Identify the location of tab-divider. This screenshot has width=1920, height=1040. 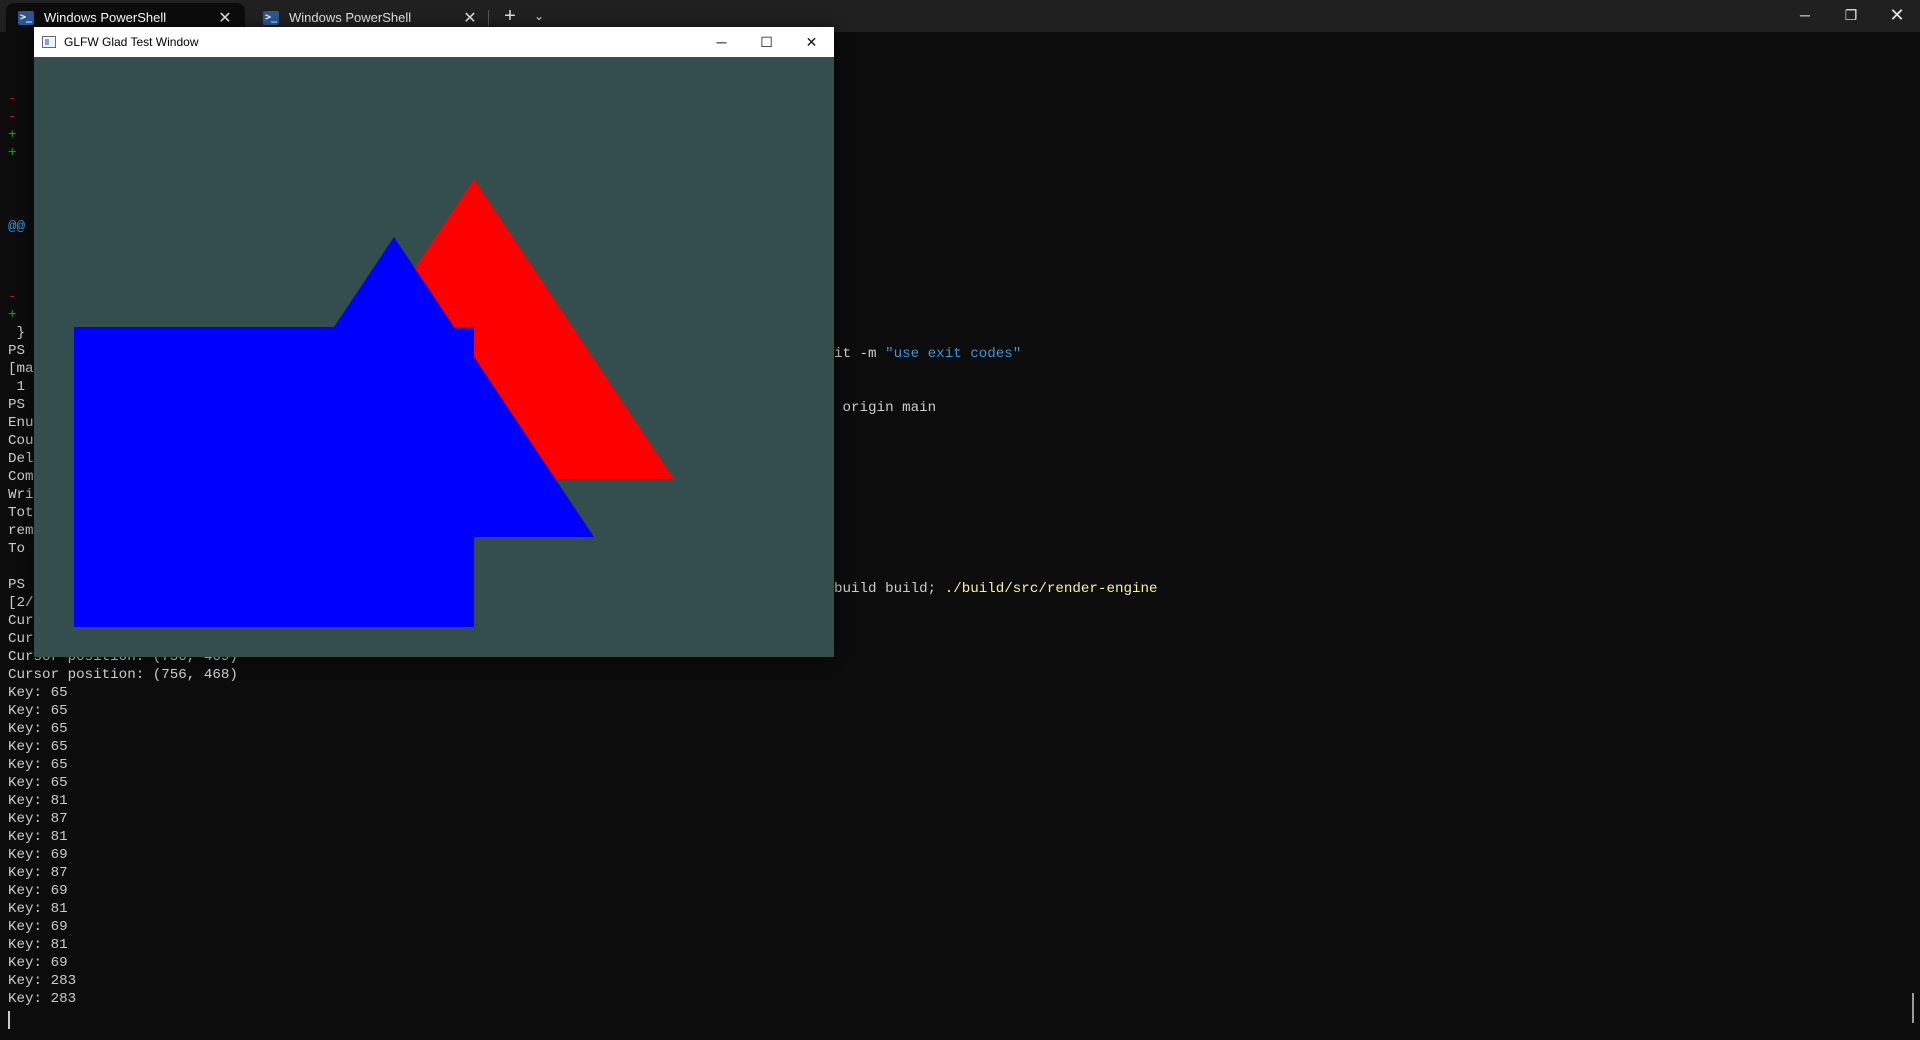
(488, 18).